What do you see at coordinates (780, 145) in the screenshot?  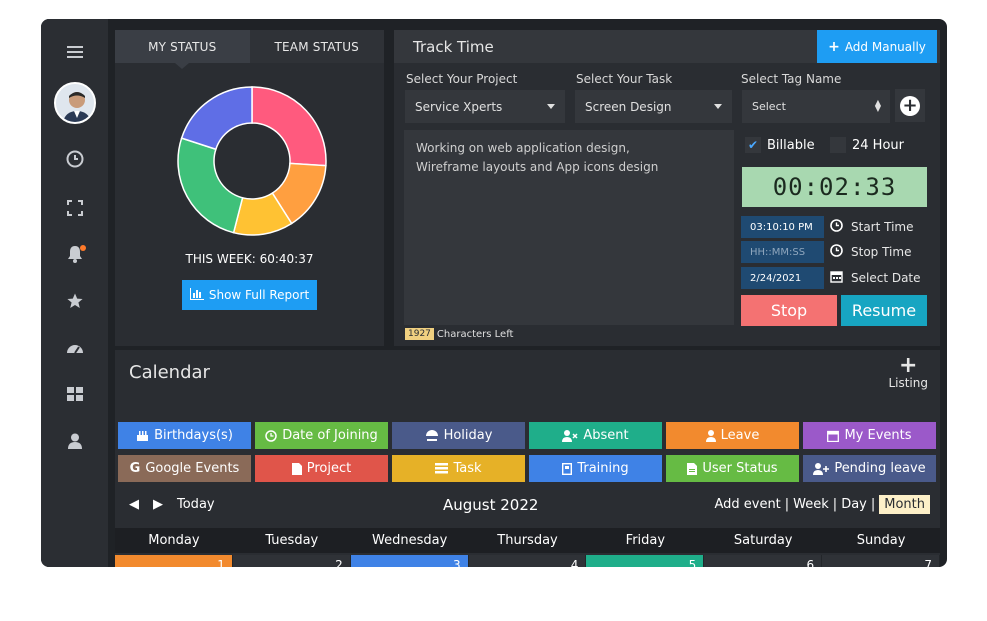 I see `billable-checkbox: ✔ Billable` at bounding box center [780, 145].